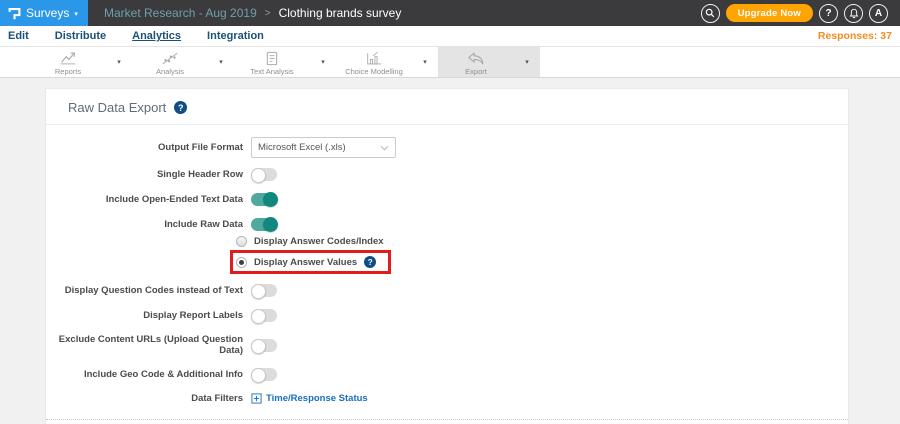 Image resolution: width=900 pixels, height=424 pixels. I want to click on include-open-ended-toggle, so click(264, 199).